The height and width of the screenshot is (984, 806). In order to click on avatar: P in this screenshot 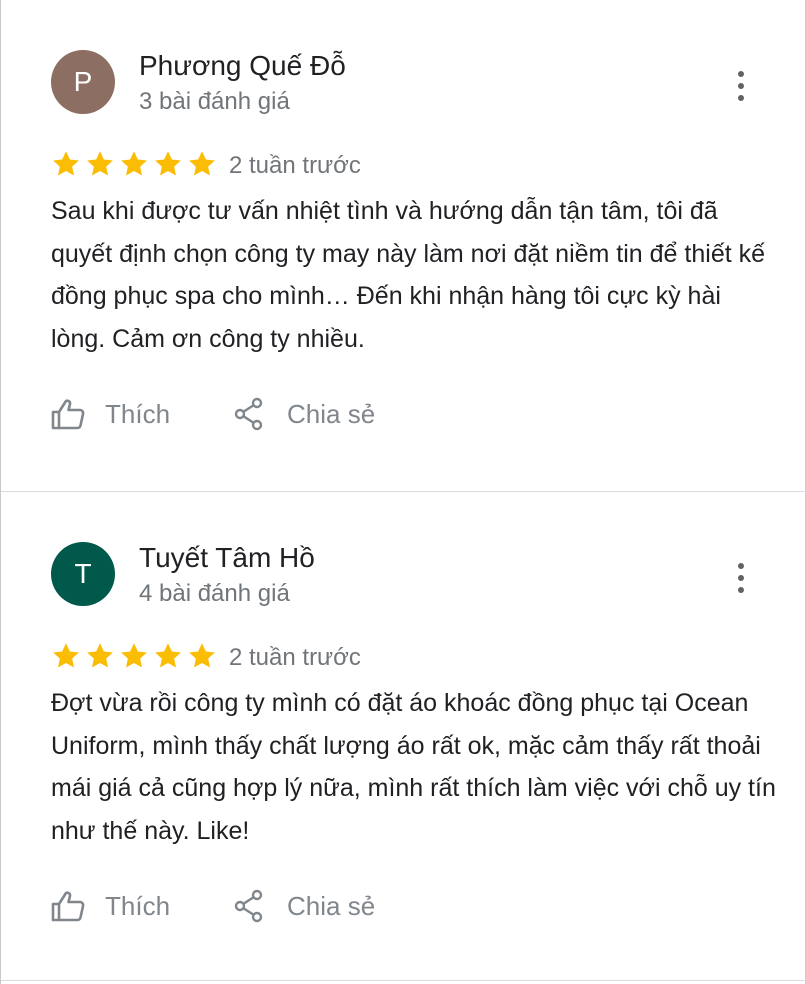, I will do `click(83, 82)`.